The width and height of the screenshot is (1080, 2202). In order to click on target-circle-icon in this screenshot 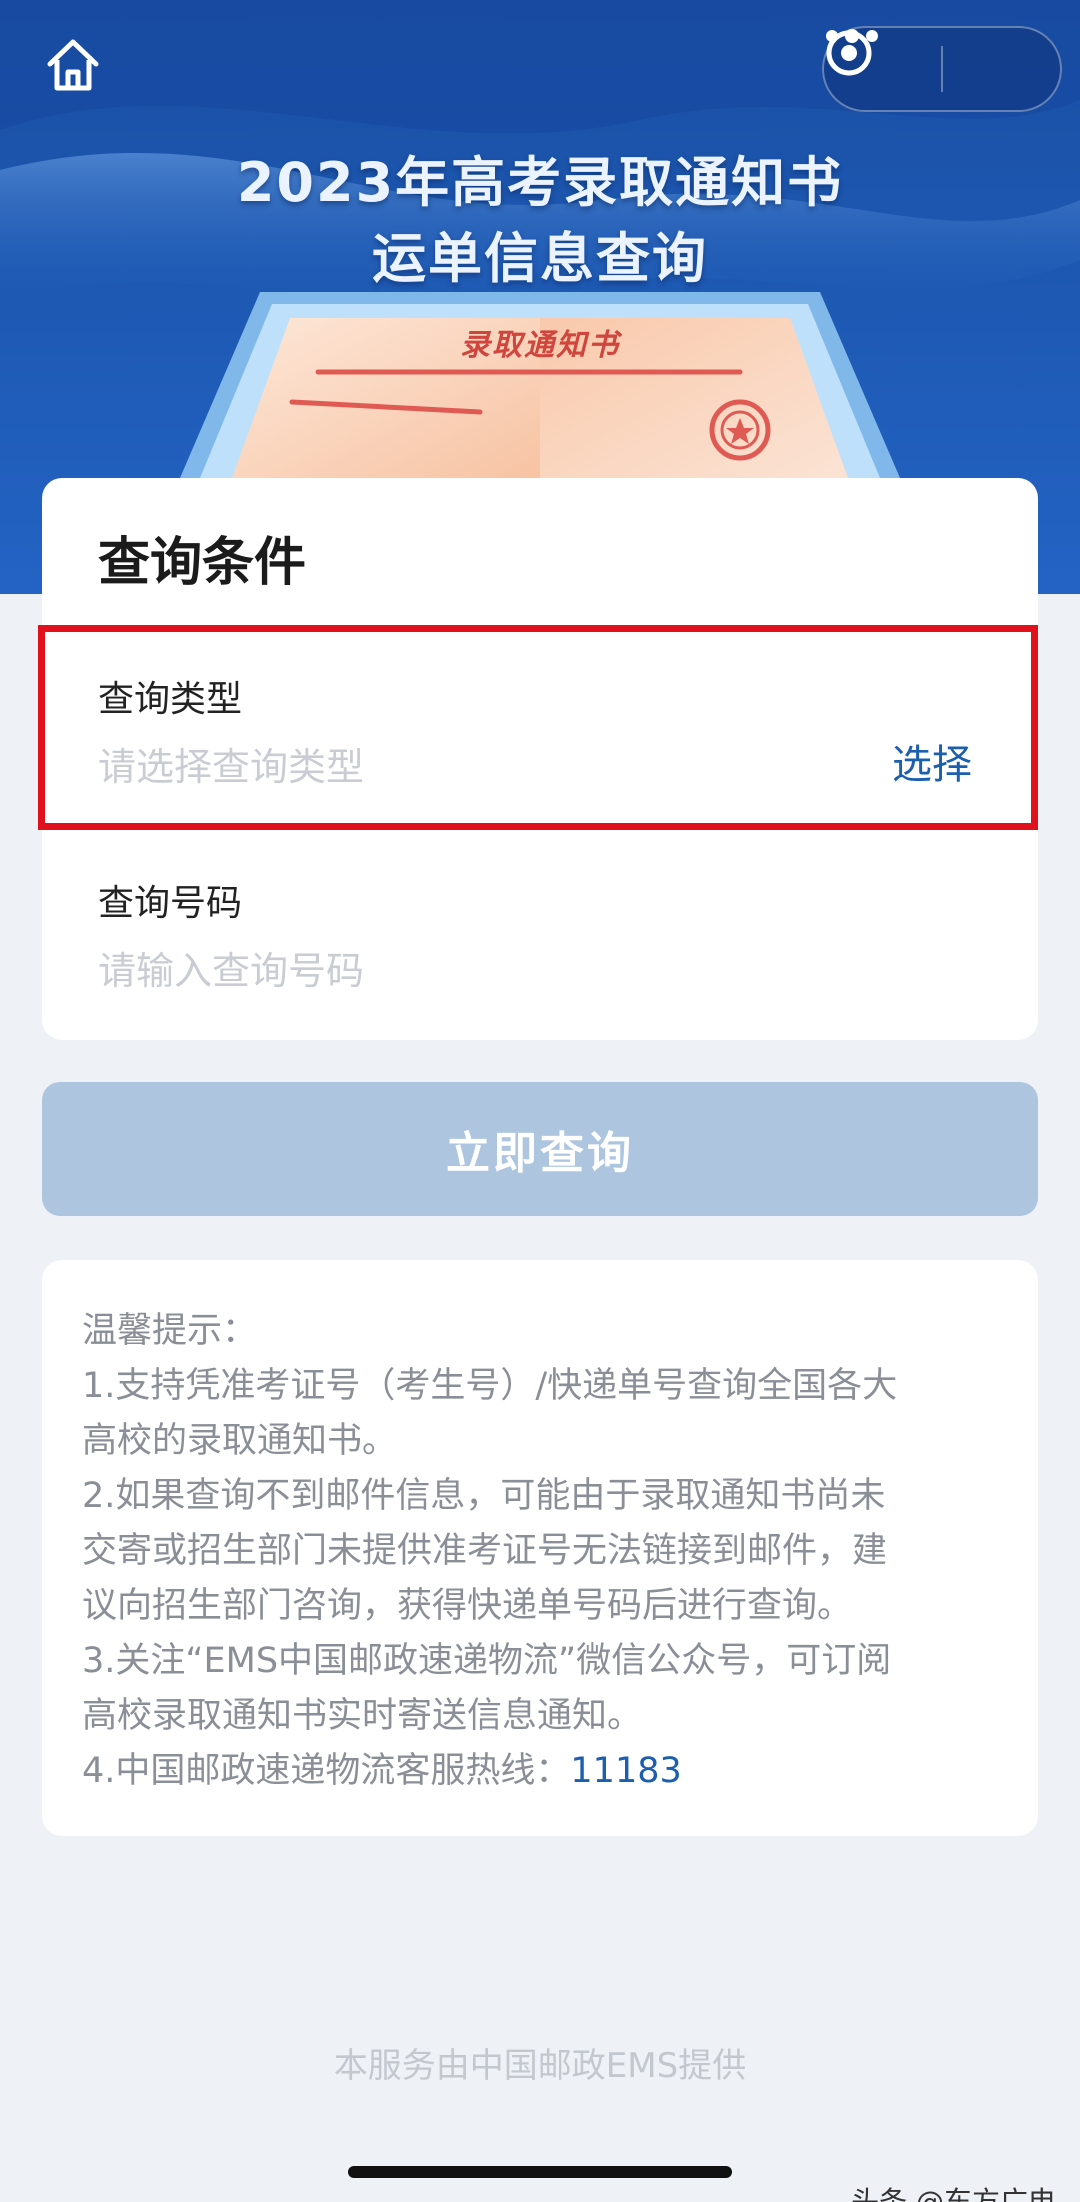, I will do `click(849, 53)`.